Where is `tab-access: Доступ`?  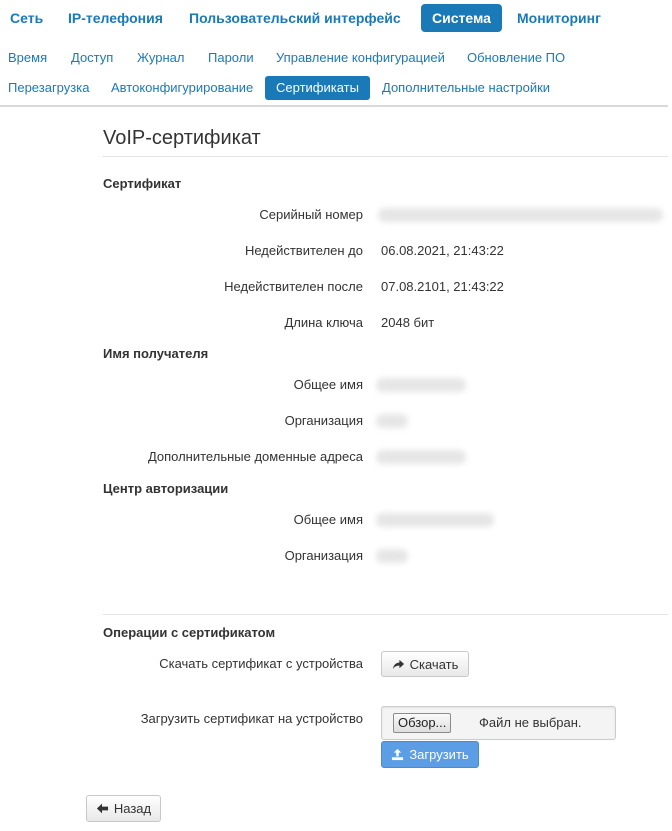 tab-access: Доступ is located at coordinates (92, 58).